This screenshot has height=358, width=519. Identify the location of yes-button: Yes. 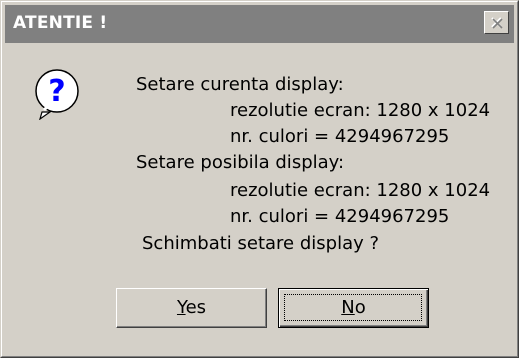
(191, 308).